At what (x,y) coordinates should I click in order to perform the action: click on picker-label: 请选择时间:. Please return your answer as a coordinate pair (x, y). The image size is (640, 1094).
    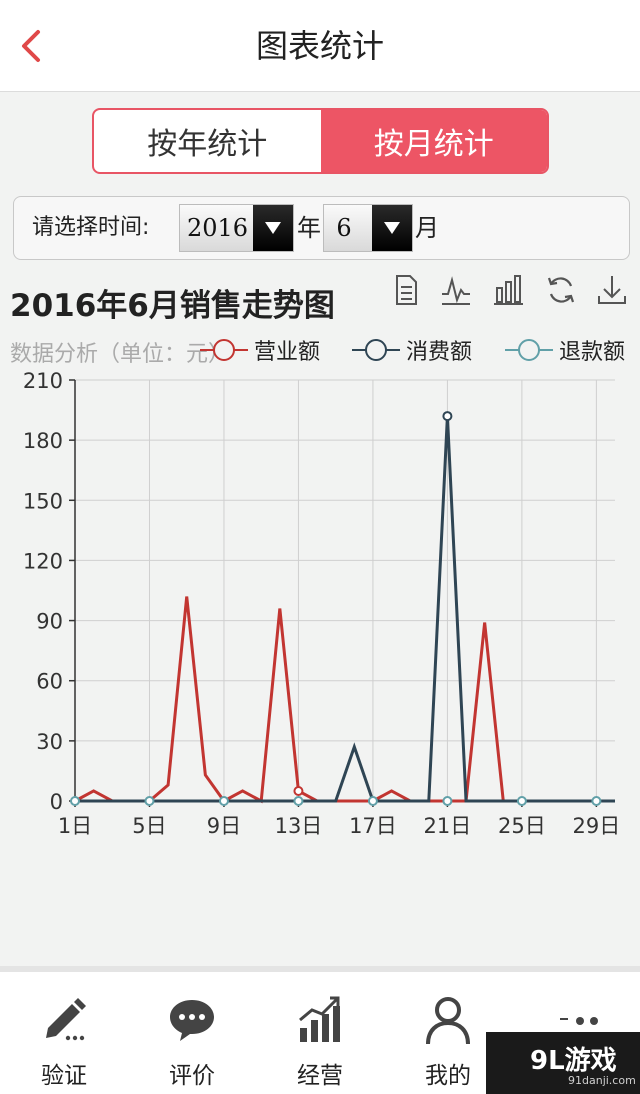
    Looking at the image, I should click on (91, 227).